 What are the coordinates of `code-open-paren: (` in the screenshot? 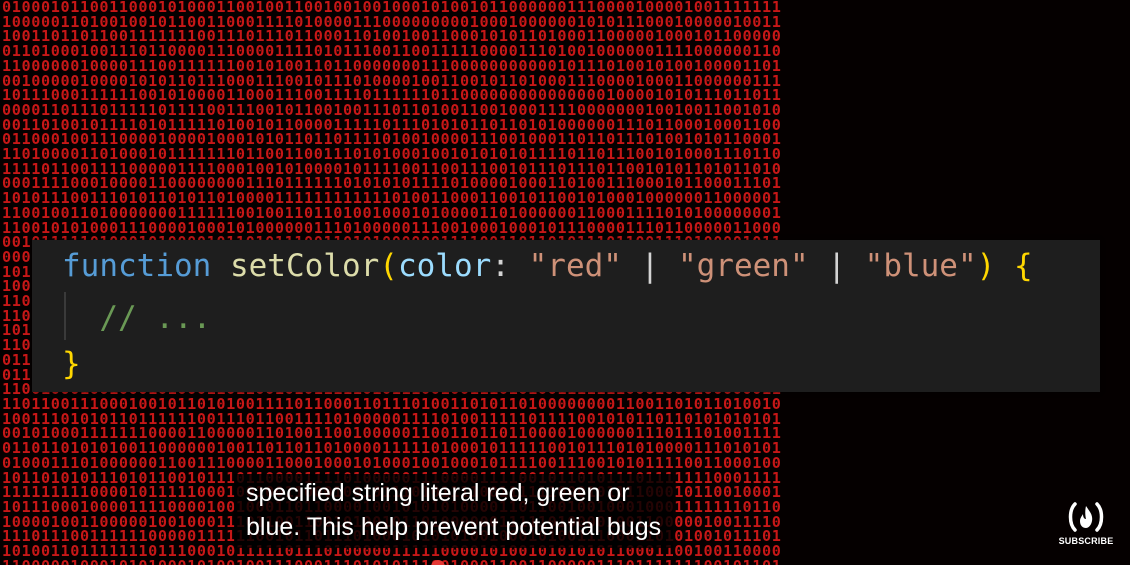 It's located at (388, 266).